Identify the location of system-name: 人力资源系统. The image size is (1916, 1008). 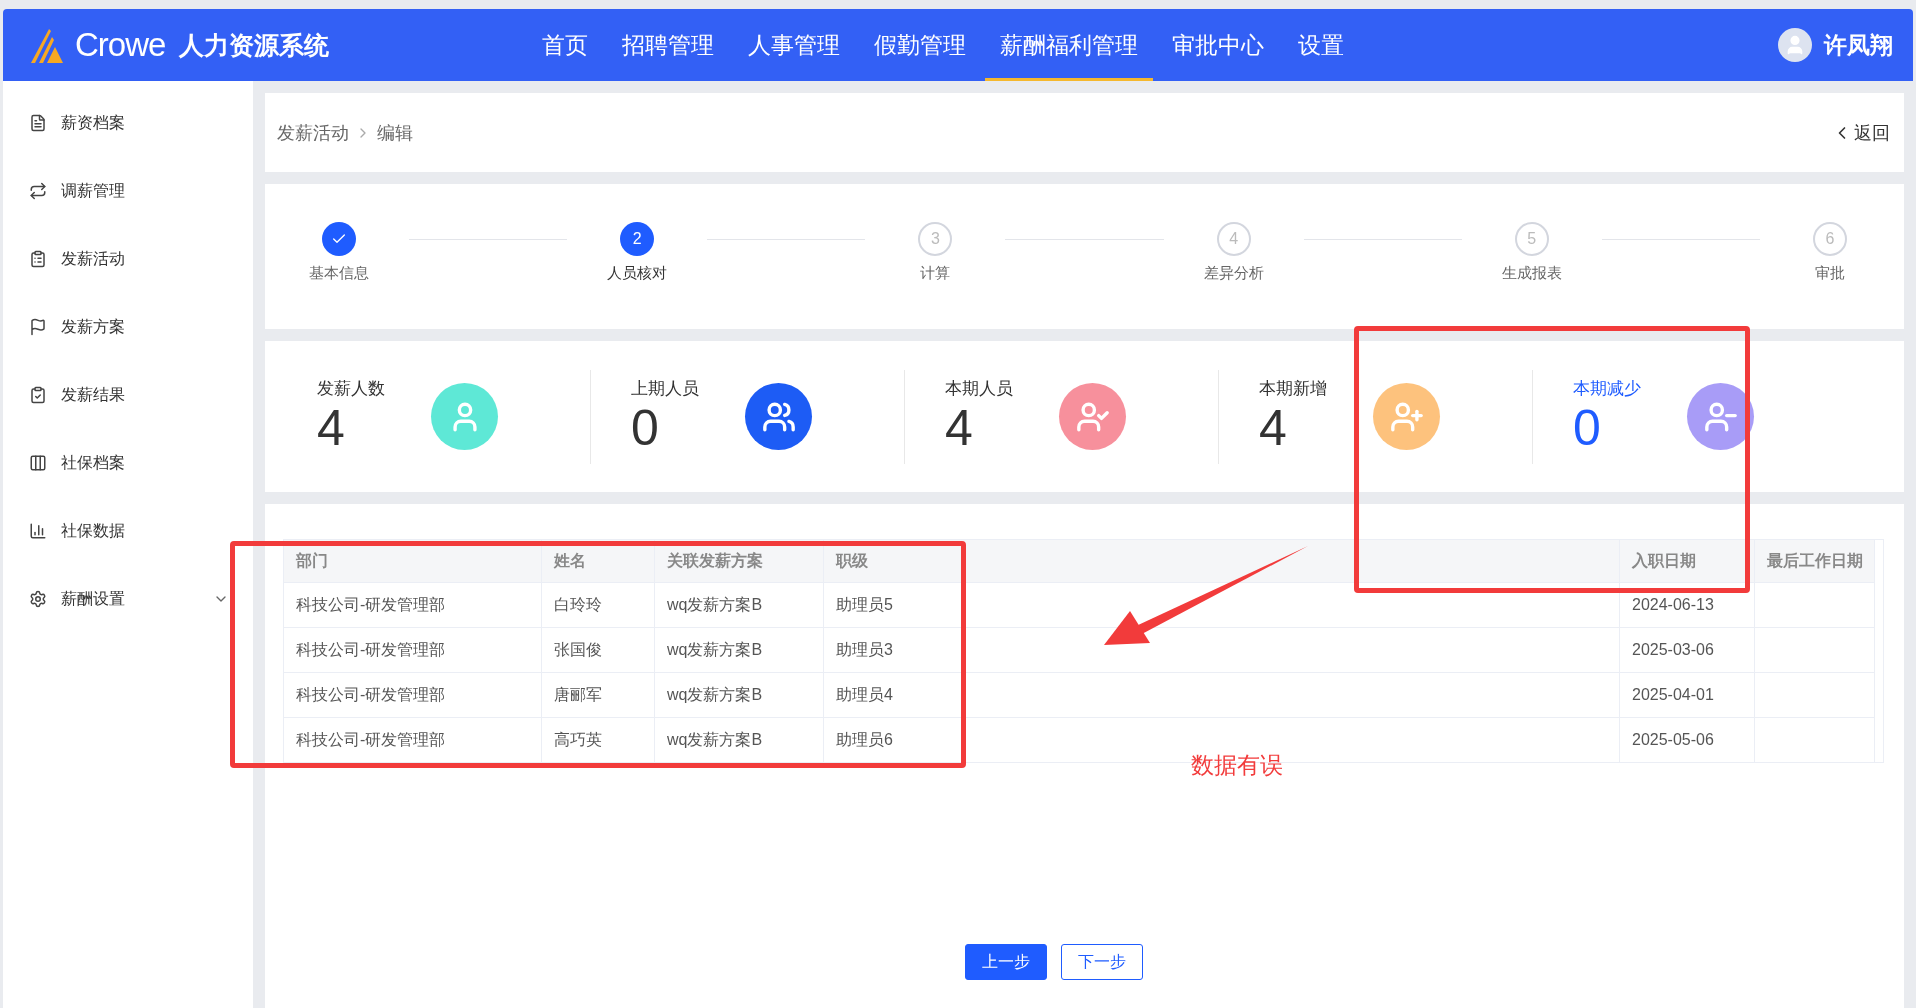
(254, 45).